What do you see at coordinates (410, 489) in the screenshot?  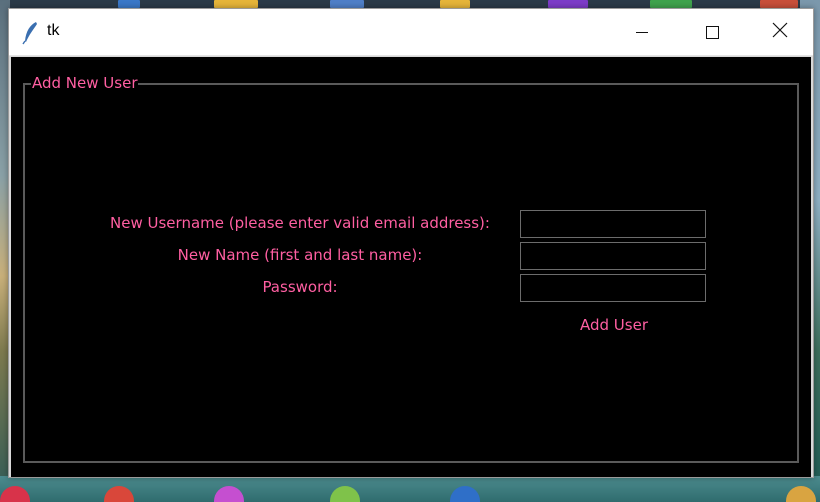 I see `desktop-bottom-strip` at bounding box center [410, 489].